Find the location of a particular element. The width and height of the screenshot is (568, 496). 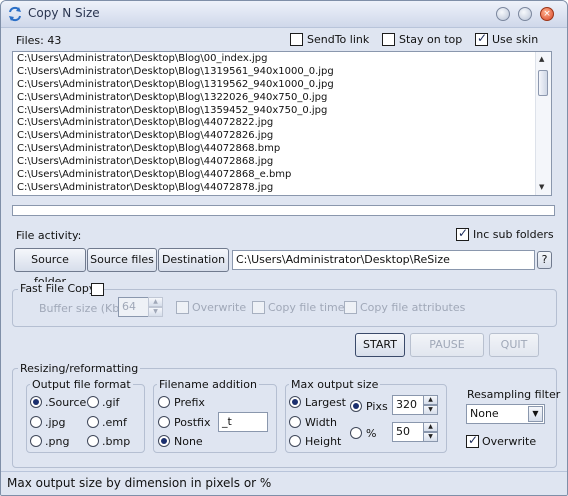

format-source-label: .Source is located at coordinates (66, 402).